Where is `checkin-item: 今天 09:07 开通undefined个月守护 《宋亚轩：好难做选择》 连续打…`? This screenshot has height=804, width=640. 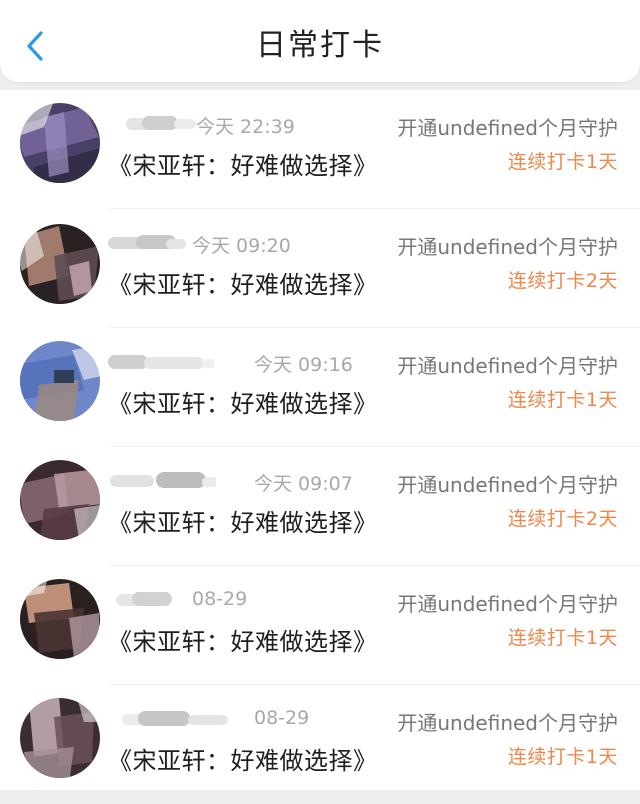
checkin-item: 今天 09:07 开通undefined个月守护 《宋亚轩：好难做选择》 连续打… is located at coordinates (320, 506).